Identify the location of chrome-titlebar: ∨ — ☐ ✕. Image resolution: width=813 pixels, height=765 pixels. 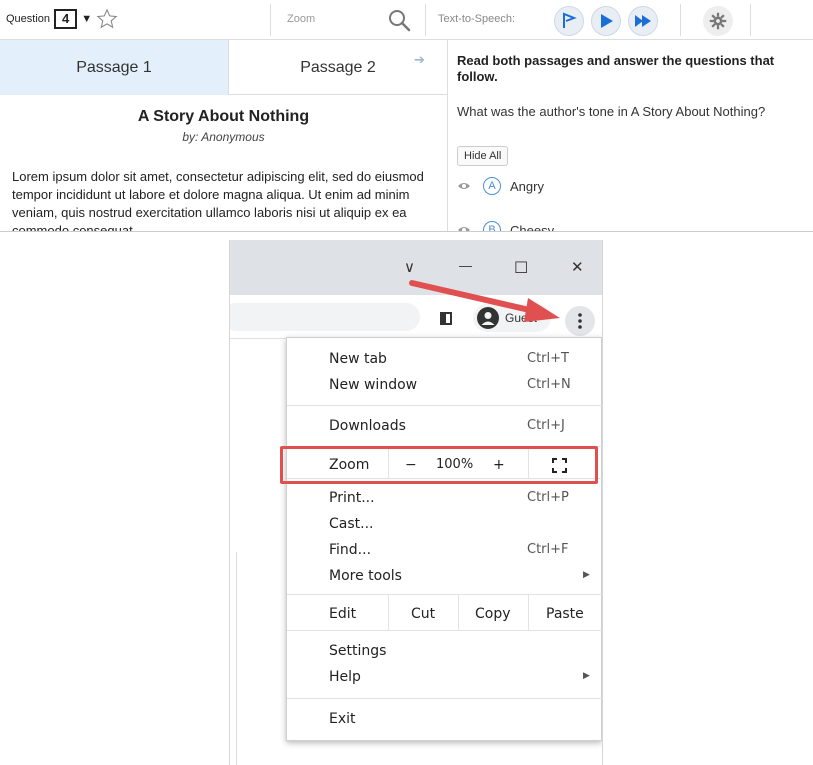
(416, 267).